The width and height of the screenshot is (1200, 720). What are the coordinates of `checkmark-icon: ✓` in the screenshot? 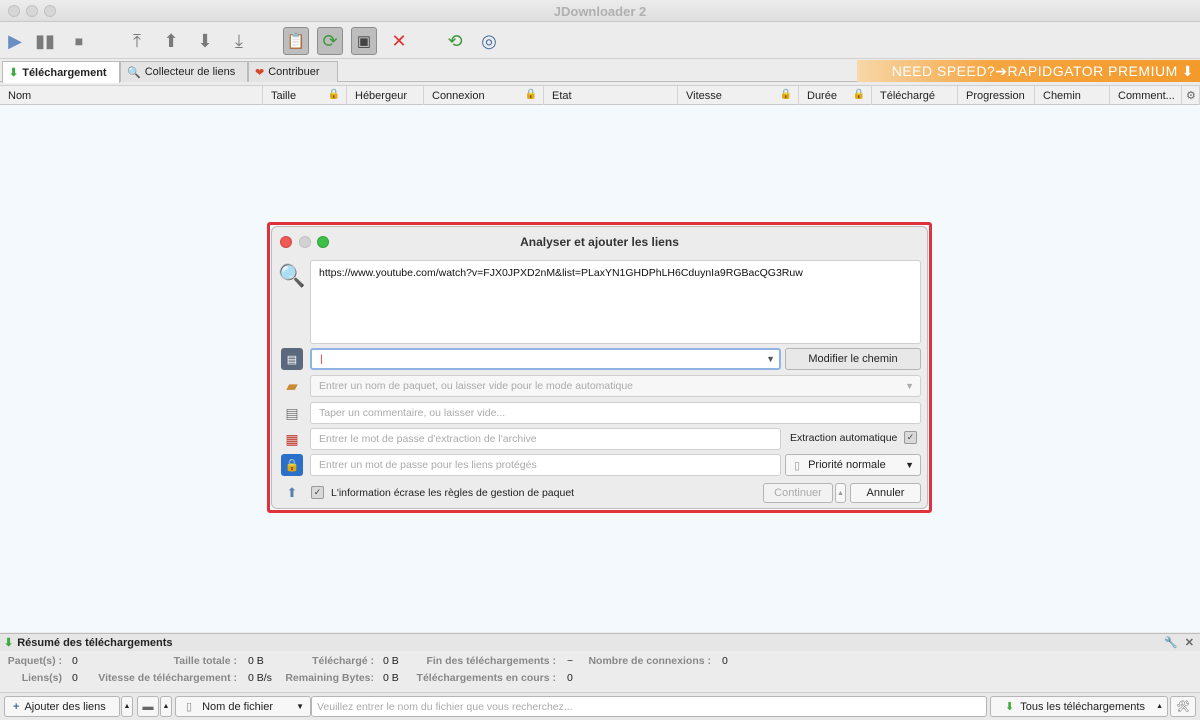 It's located at (317, 492).